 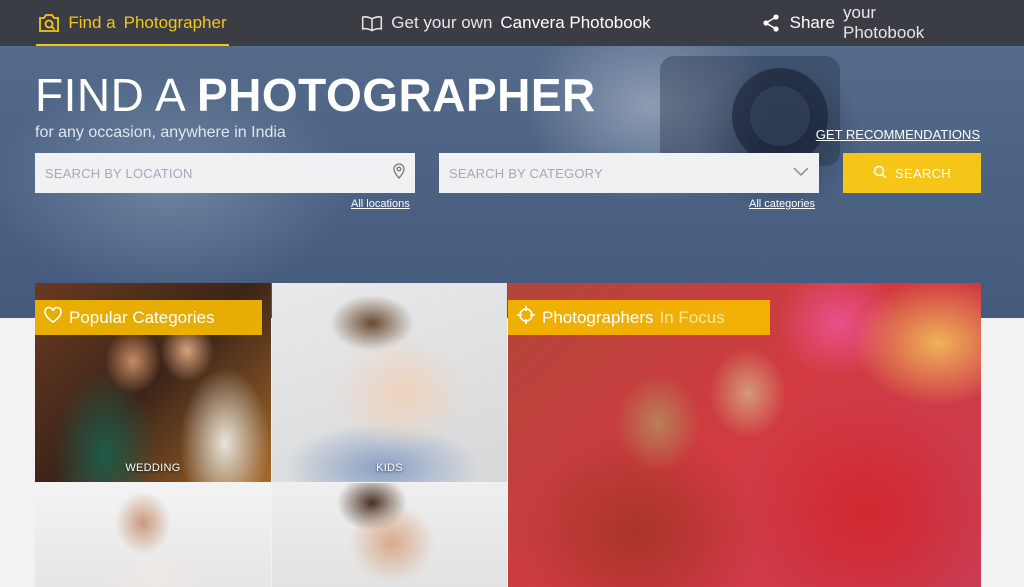 What do you see at coordinates (380, 204) in the screenshot?
I see `all-locations-link: All locations` at bounding box center [380, 204].